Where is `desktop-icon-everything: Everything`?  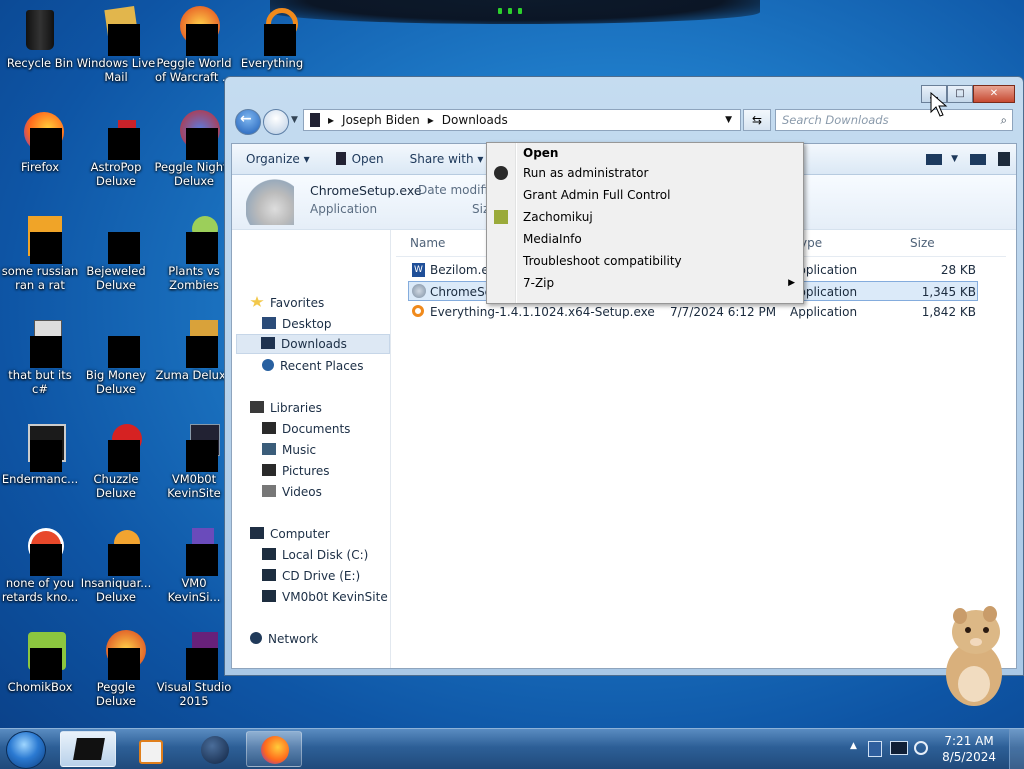
desktop-icon-everything: Everything is located at coordinates (272, 38).